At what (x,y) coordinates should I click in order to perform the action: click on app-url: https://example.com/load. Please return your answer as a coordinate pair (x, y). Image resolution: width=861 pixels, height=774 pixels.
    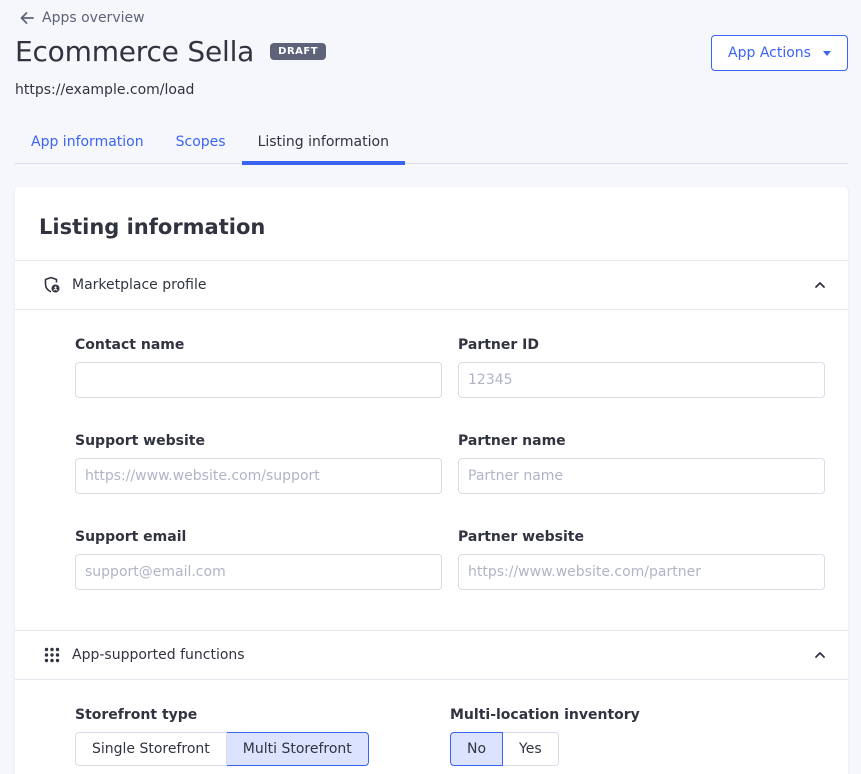
    Looking at the image, I should click on (105, 90).